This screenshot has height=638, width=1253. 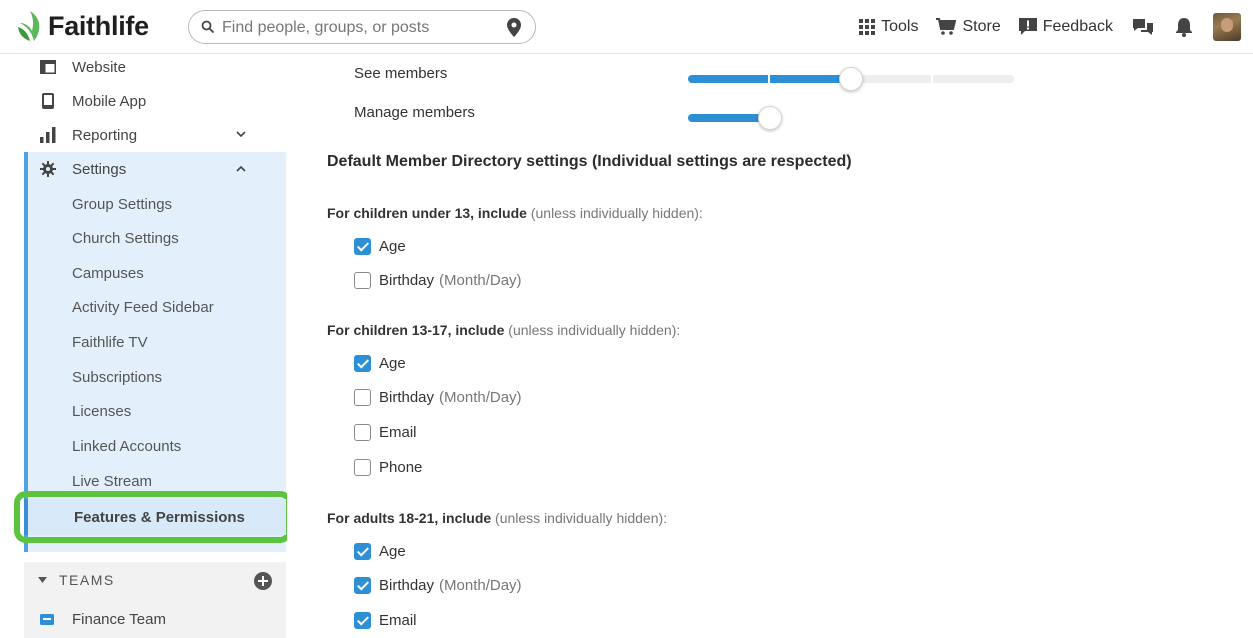 I want to click on sidebar-item-website: Website, so click(x=155, y=67).